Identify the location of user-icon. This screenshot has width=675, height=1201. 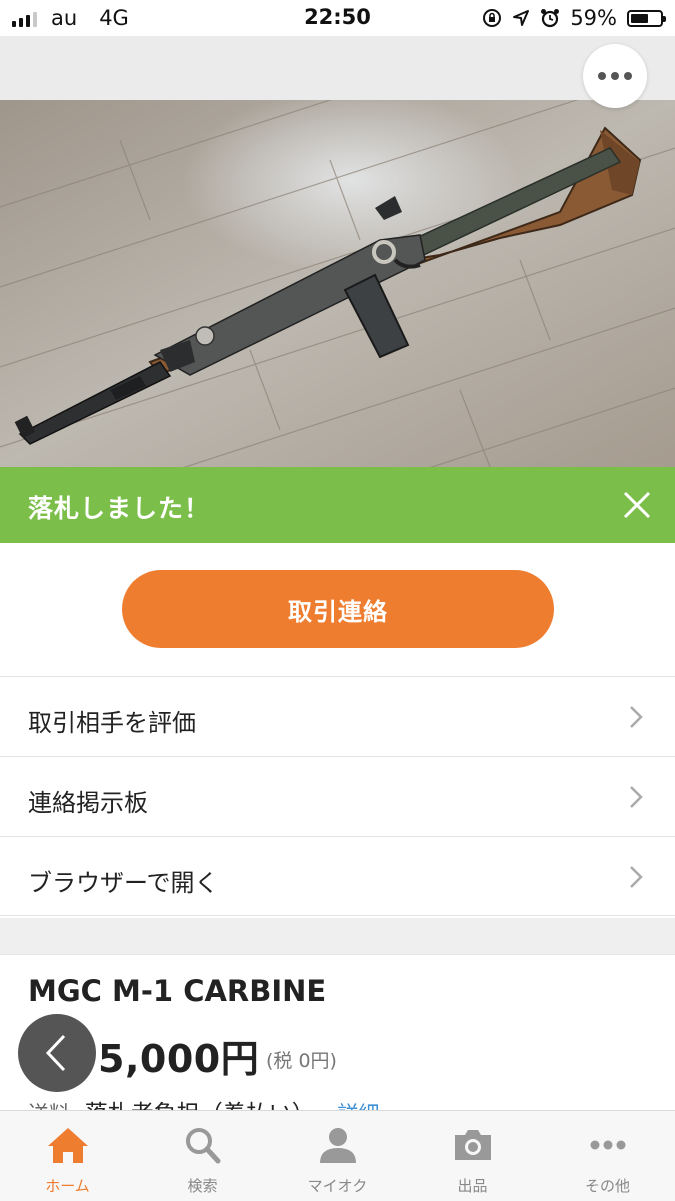
(337, 1145).